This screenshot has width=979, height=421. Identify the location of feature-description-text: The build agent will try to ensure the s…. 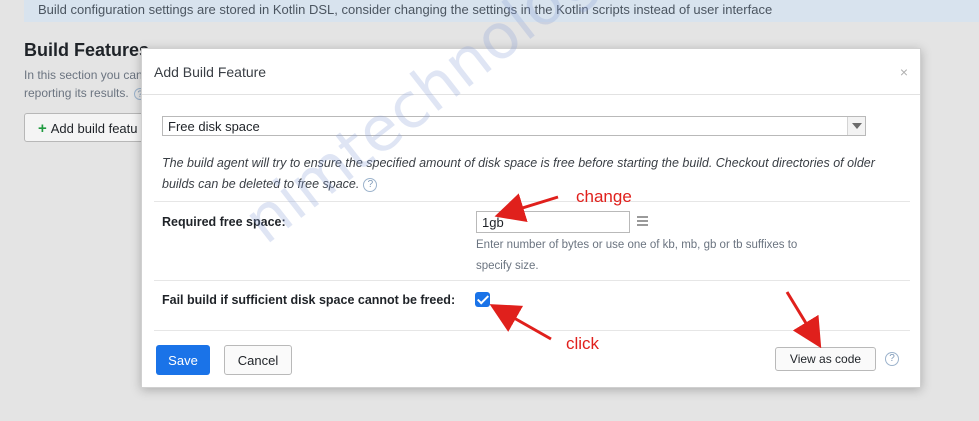
(518, 173).